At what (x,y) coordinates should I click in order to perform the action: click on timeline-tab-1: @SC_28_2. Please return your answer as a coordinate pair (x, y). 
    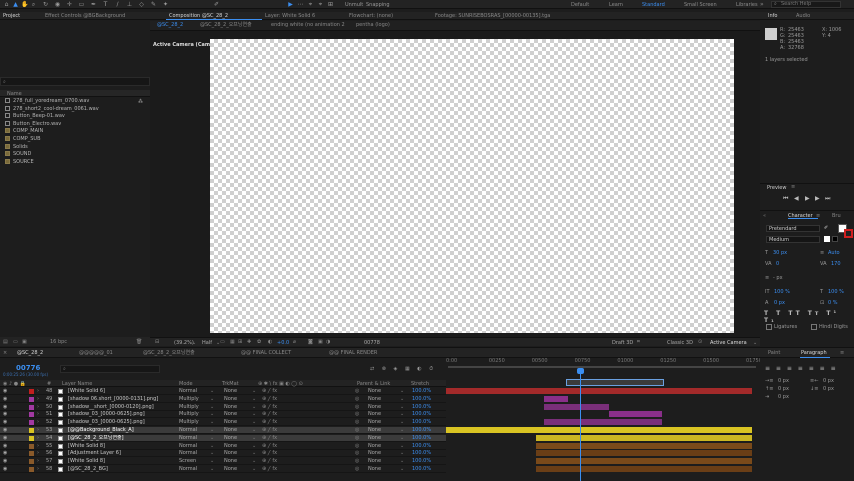
    Looking at the image, I should click on (30, 353).